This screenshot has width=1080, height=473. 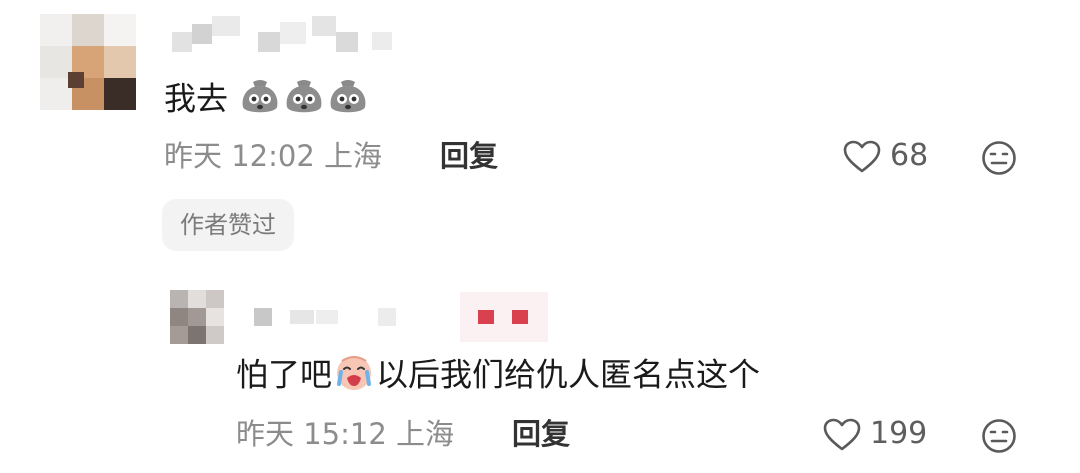 I want to click on comment-time: 12:02, so click(x=273, y=156).